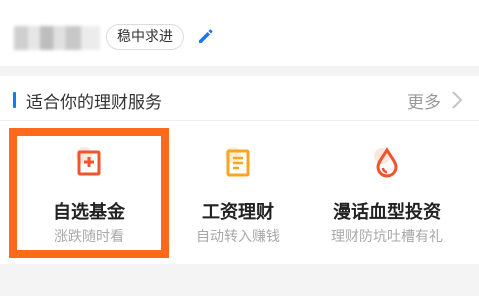  Describe the element at coordinates (424, 100) in the screenshot. I see `more-link: 更多` at that location.